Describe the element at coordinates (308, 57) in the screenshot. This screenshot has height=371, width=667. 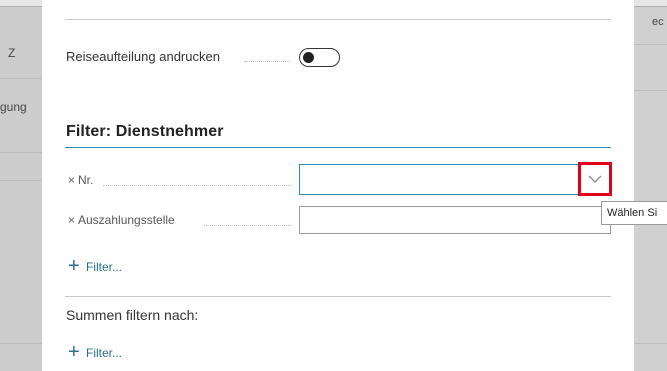
I see `toggle-knob` at that location.